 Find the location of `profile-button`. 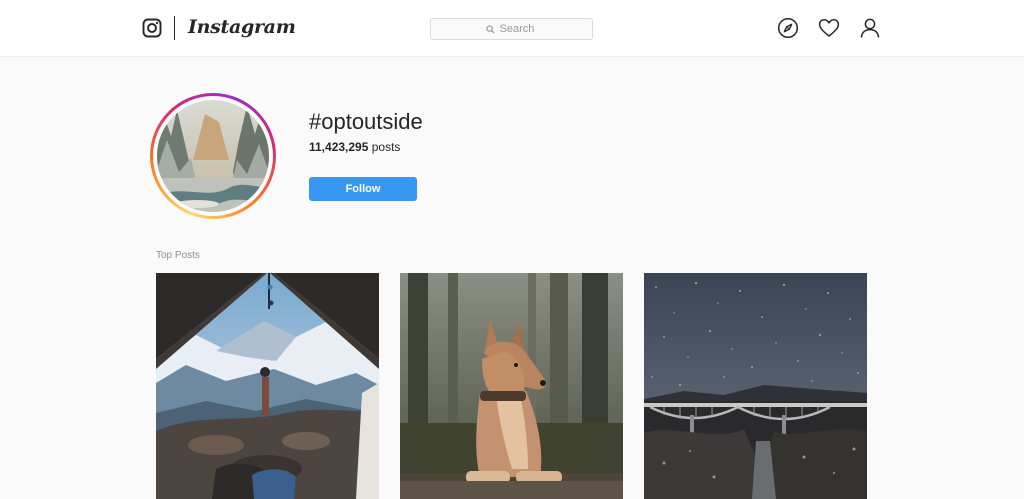

profile-button is located at coordinates (870, 28).